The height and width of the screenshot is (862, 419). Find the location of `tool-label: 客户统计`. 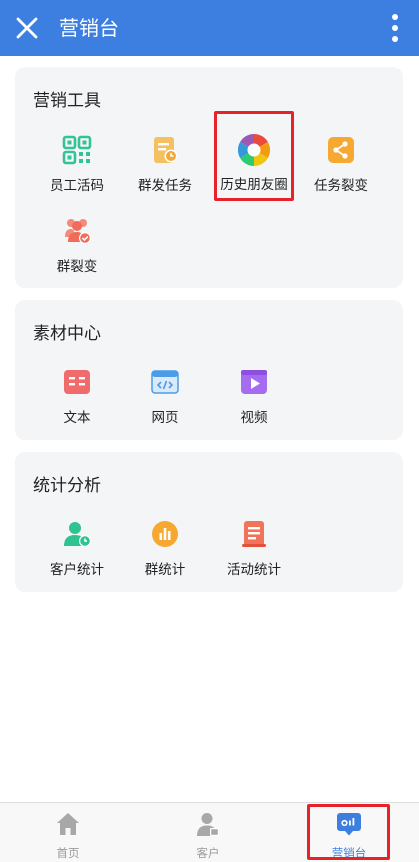

tool-label: 客户统计 is located at coordinates (77, 570).